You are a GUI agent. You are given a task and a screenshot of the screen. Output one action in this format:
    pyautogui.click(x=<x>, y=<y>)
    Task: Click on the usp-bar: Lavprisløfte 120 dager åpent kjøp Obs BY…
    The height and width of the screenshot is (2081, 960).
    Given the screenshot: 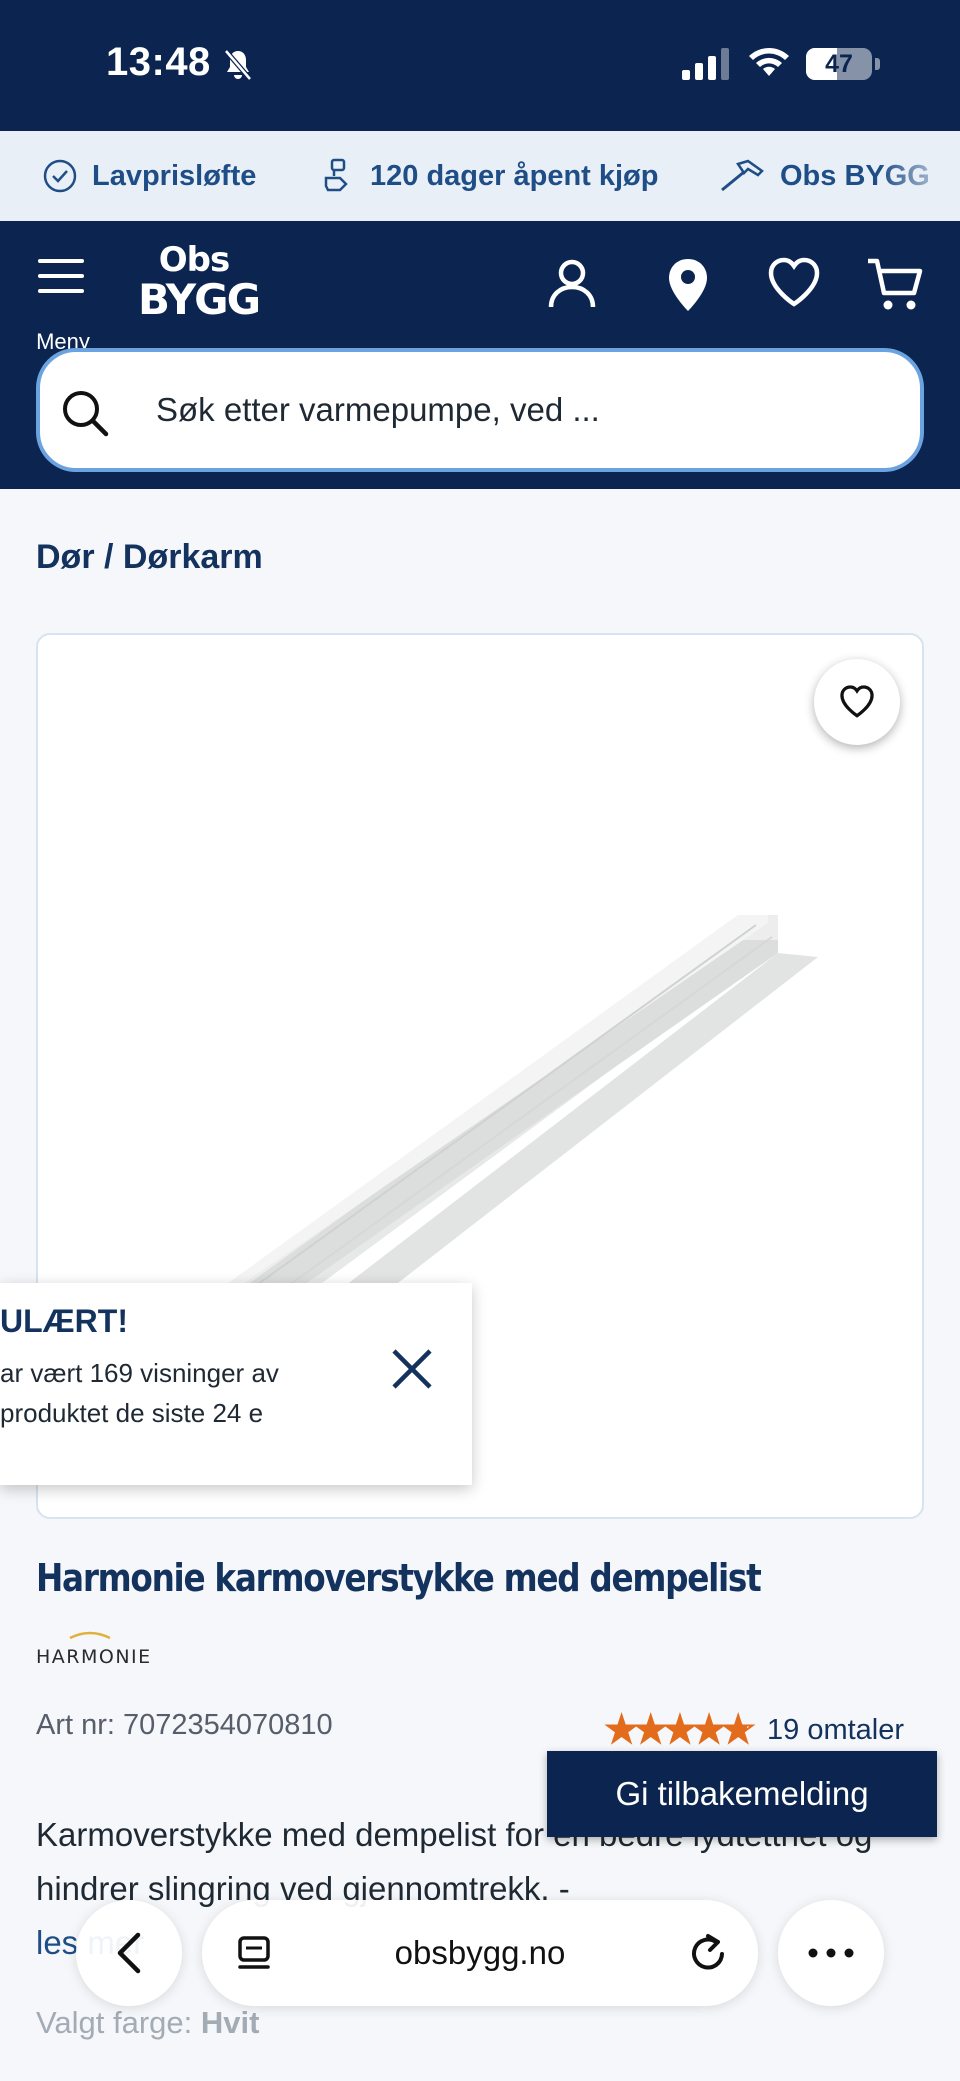 What is the action you would take?
    pyautogui.click(x=480, y=176)
    